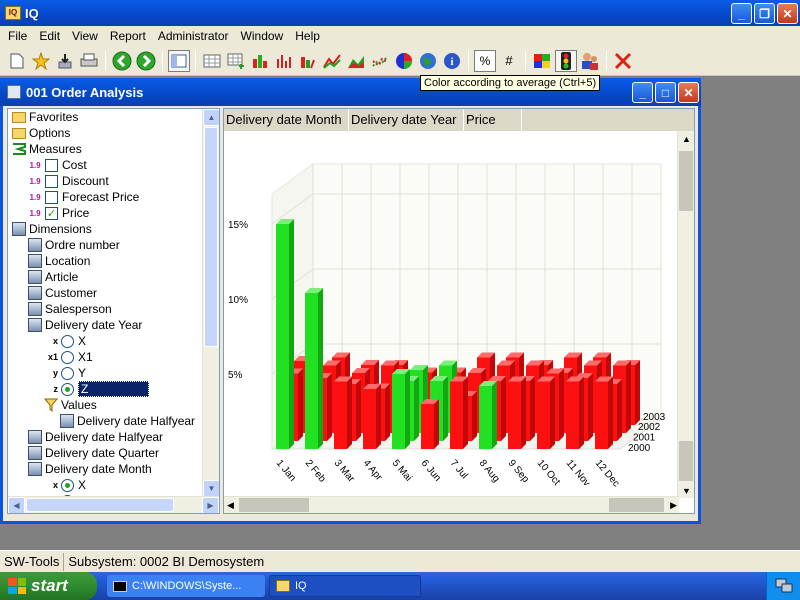 The height and width of the screenshot is (600, 800). I want to click on tree-item: Options, so click(41, 133).